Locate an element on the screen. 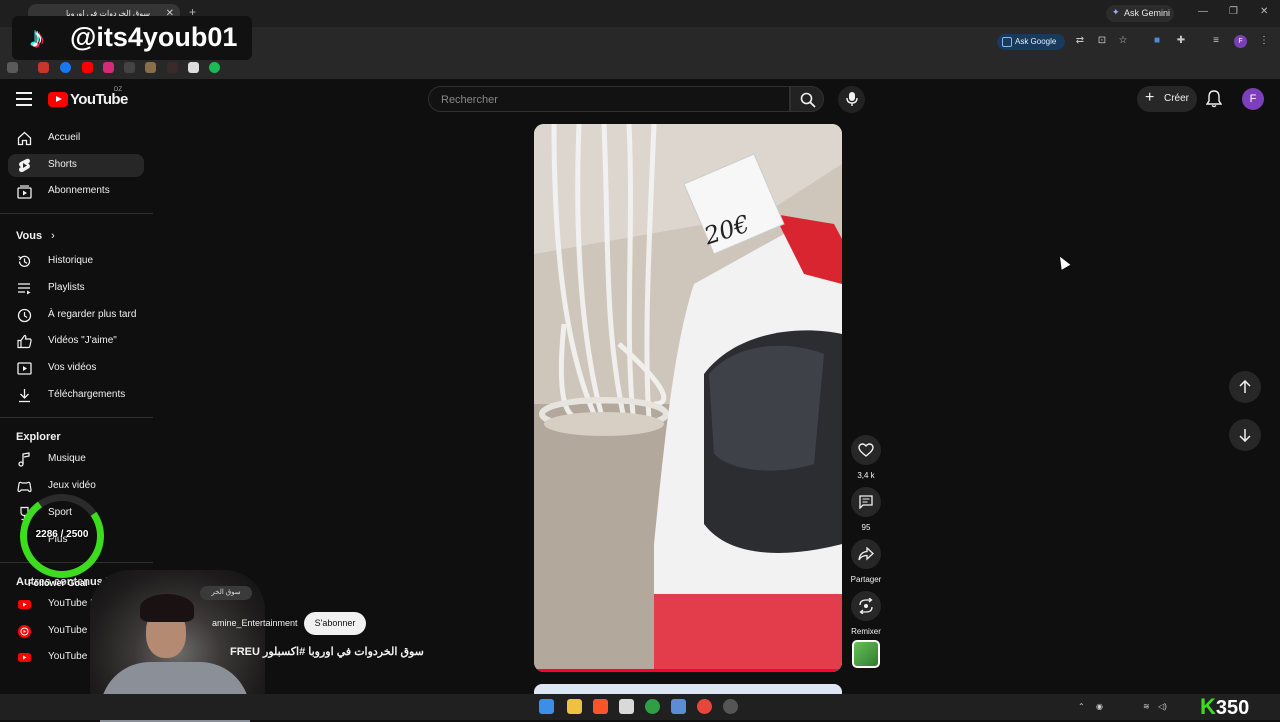 Image resolution: width=1280 pixels, height=722 pixels. remix-label: Remixer is located at coordinates (866, 631).